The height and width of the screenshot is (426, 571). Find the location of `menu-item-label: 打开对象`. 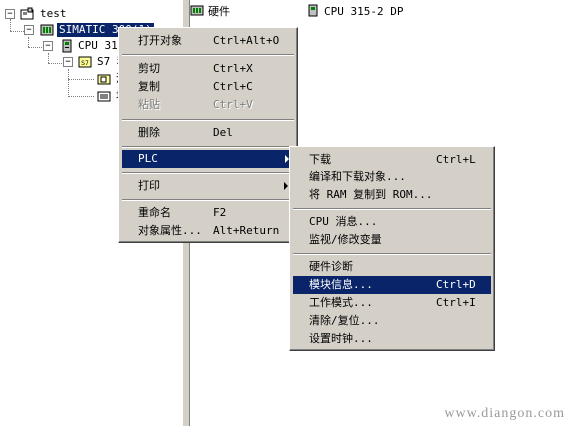

menu-item-label: 打开对象 is located at coordinates (160, 40).